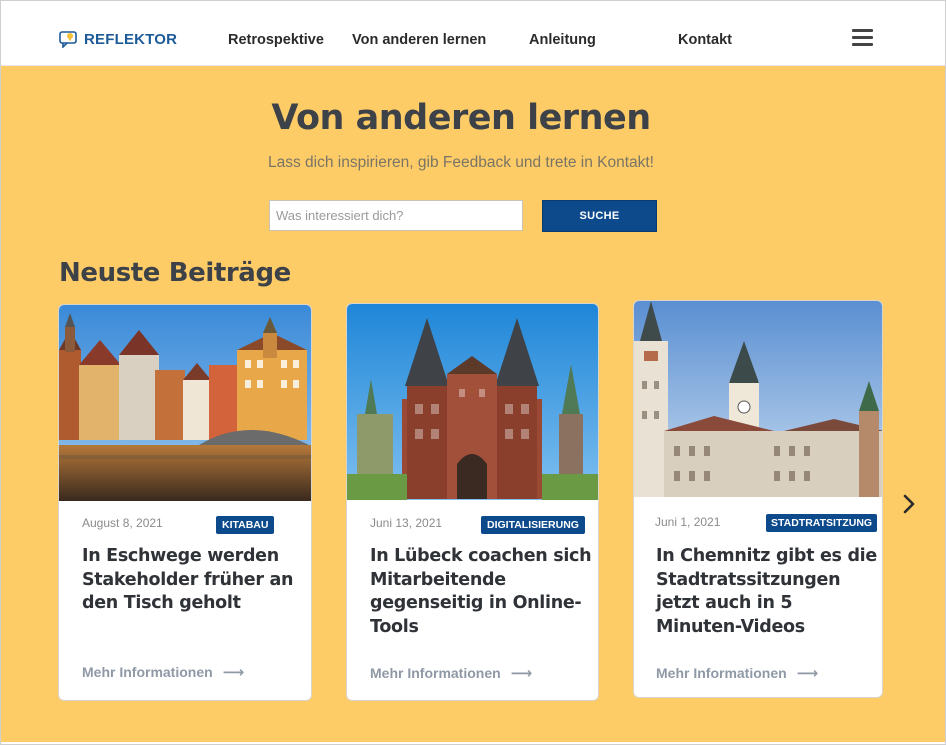 Image resolution: width=946 pixels, height=745 pixels. What do you see at coordinates (758, 399) in the screenshot?
I see `card-image-chemnitz` at bounding box center [758, 399].